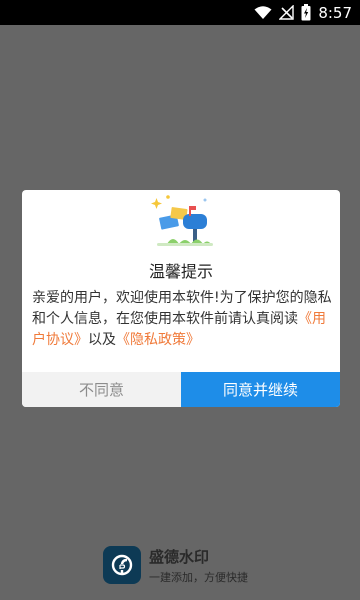  I want to click on app-text: 盛德水印 一建添加，方便快捷, so click(198, 565).